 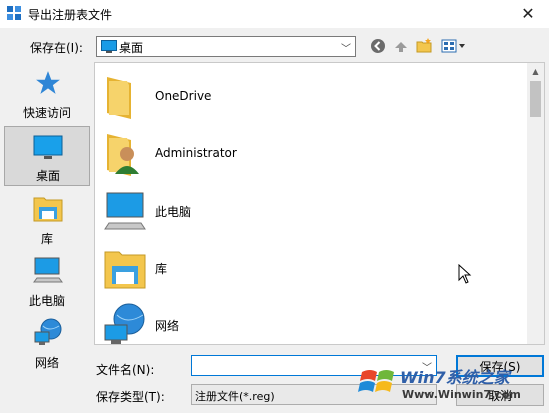 What do you see at coordinates (123, 155) in the screenshot?
I see `user-folder-icon` at bounding box center [123, 155].